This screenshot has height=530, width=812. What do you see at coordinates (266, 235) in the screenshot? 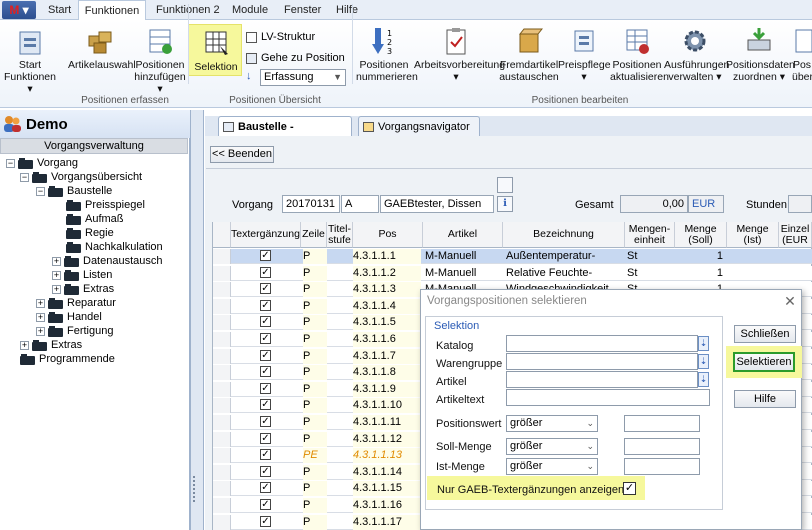
I see `header-textergaenzung: Textergänzung` at bounding box center [266, 235].